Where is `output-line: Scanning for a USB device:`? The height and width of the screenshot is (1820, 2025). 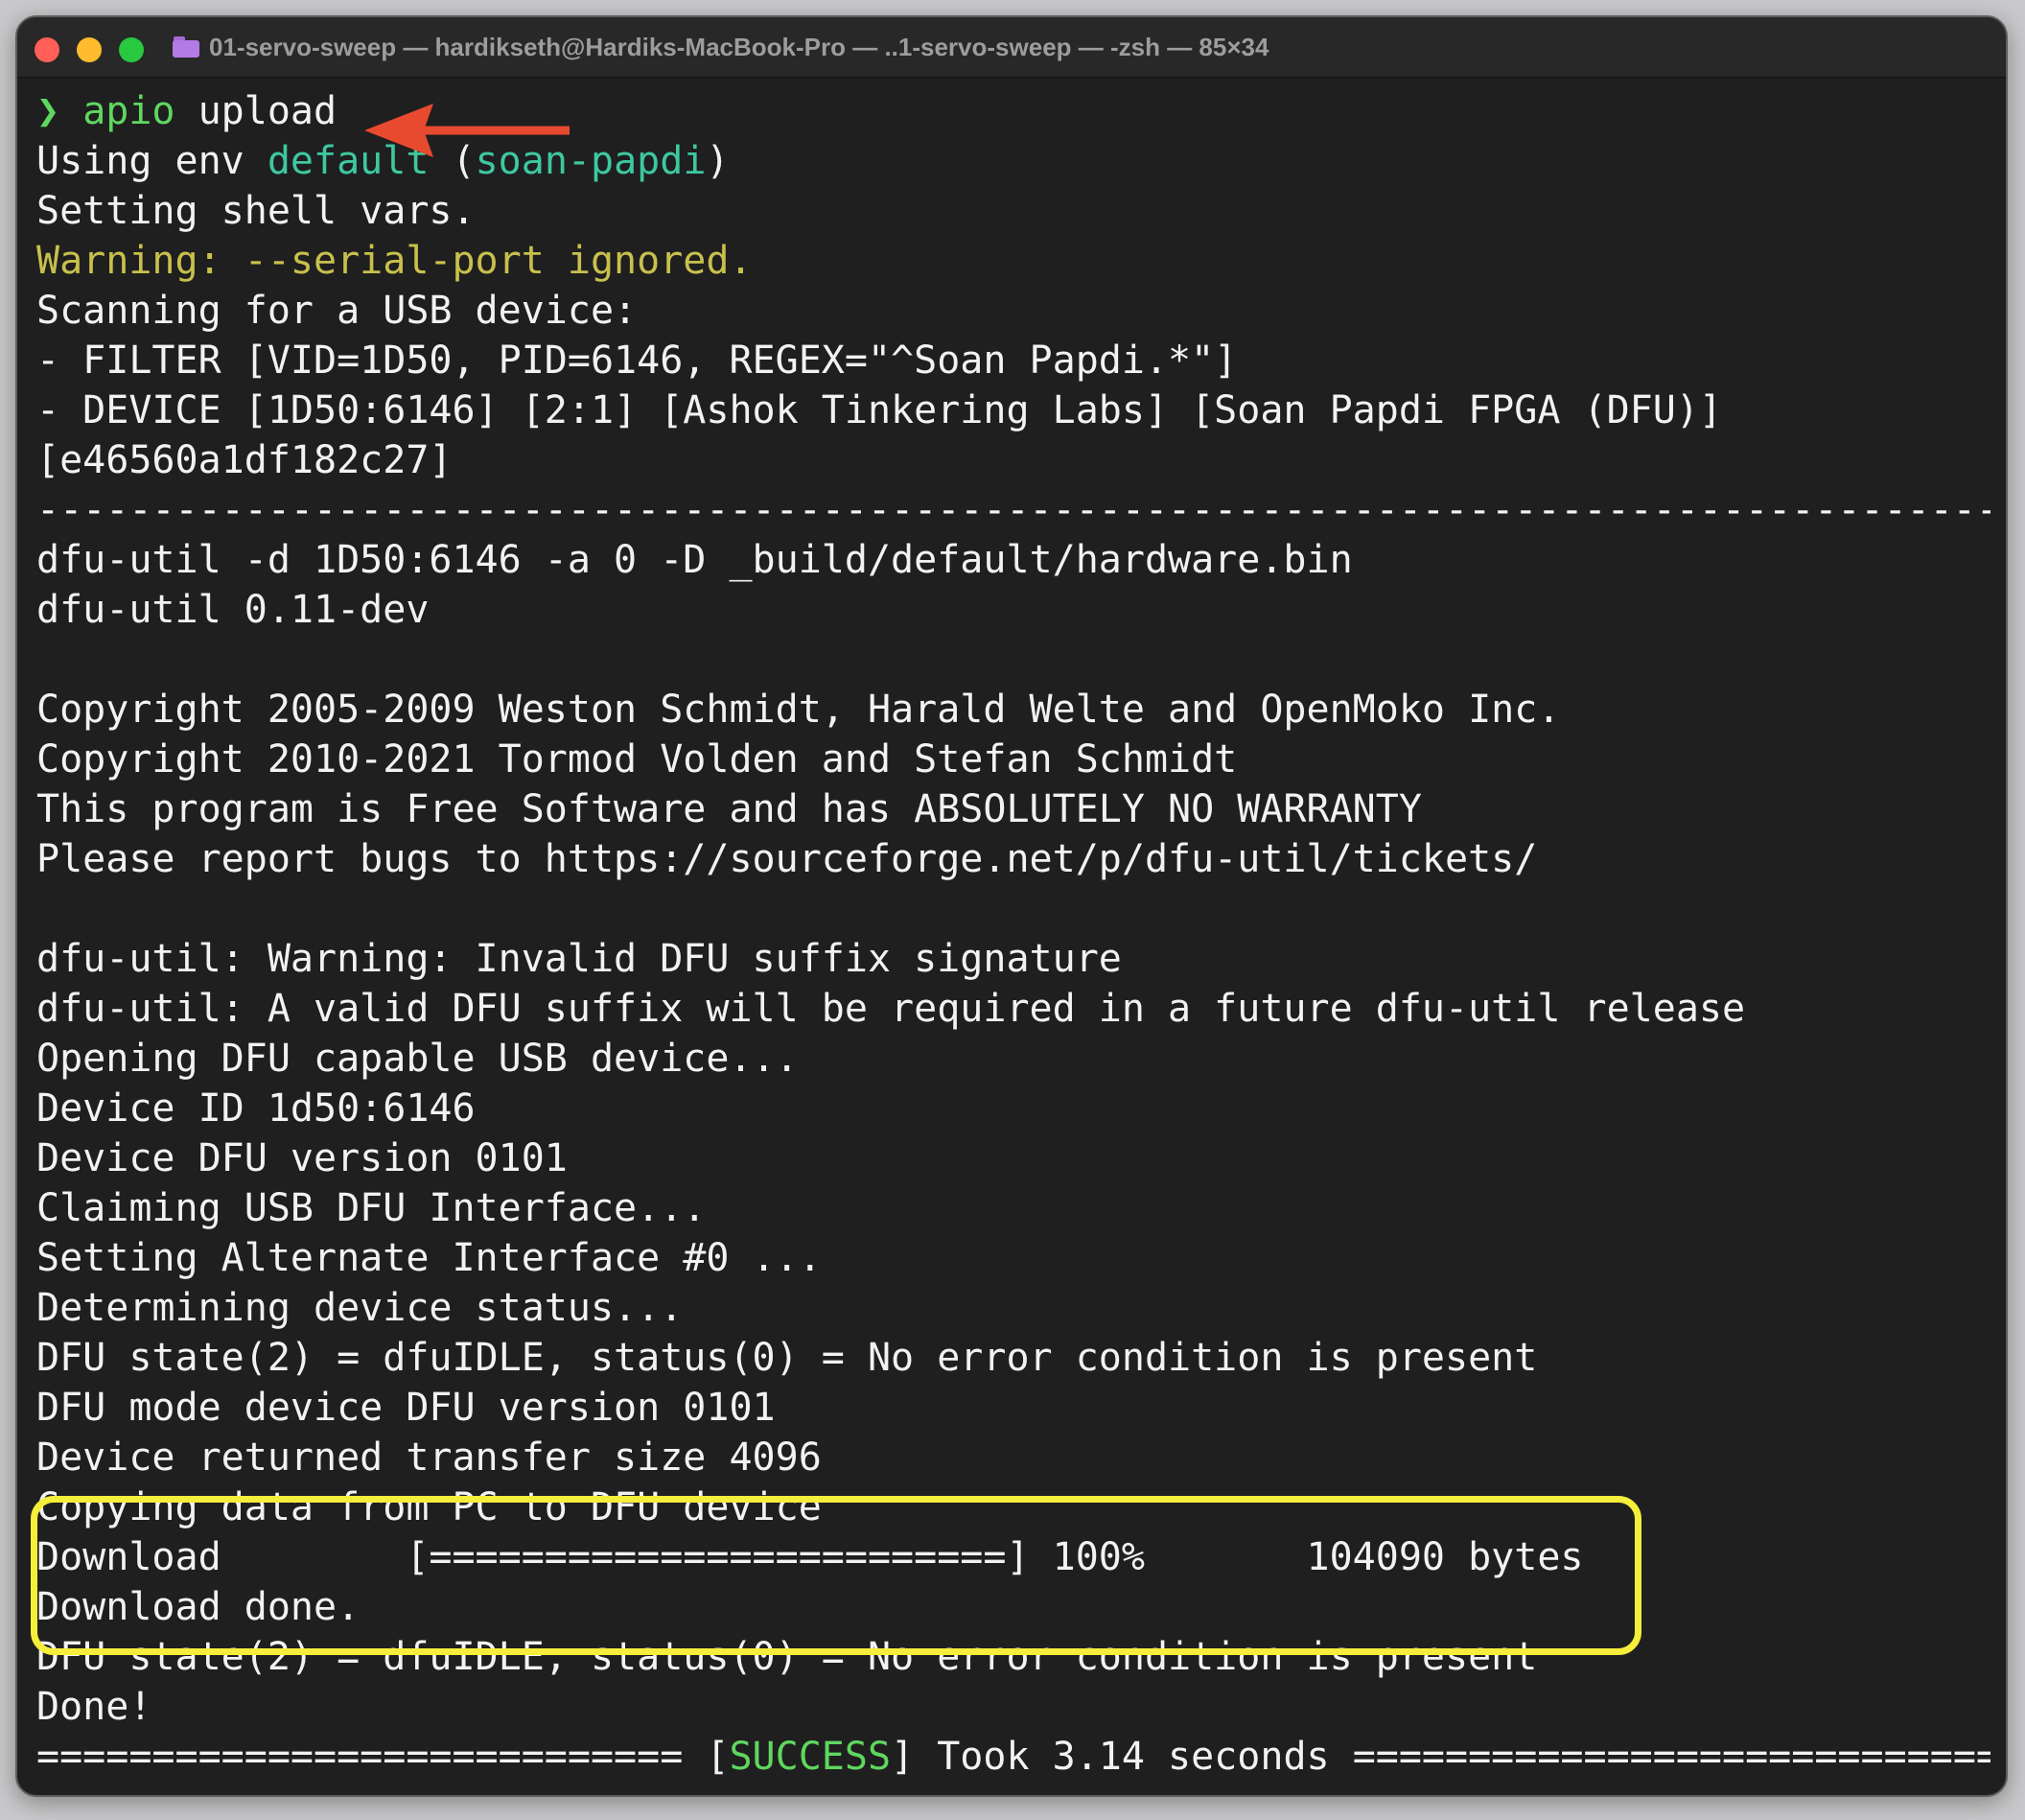
output-line: Scanning for a USB device: is located at coordinates (337, 311).